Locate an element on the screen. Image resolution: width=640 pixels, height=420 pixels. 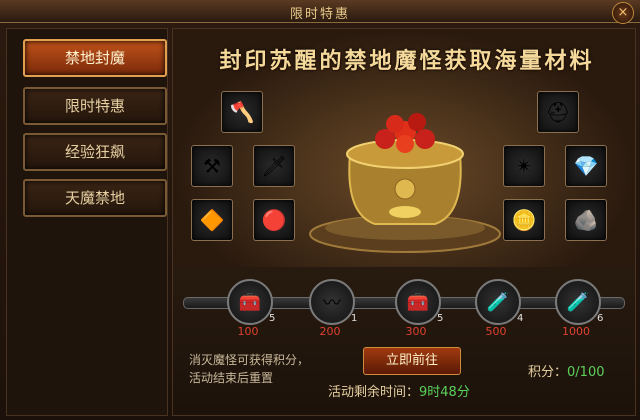
event-headline: 封印苏醒的禁地魔怪获取海量材料 is located at coordinates (407, 61).